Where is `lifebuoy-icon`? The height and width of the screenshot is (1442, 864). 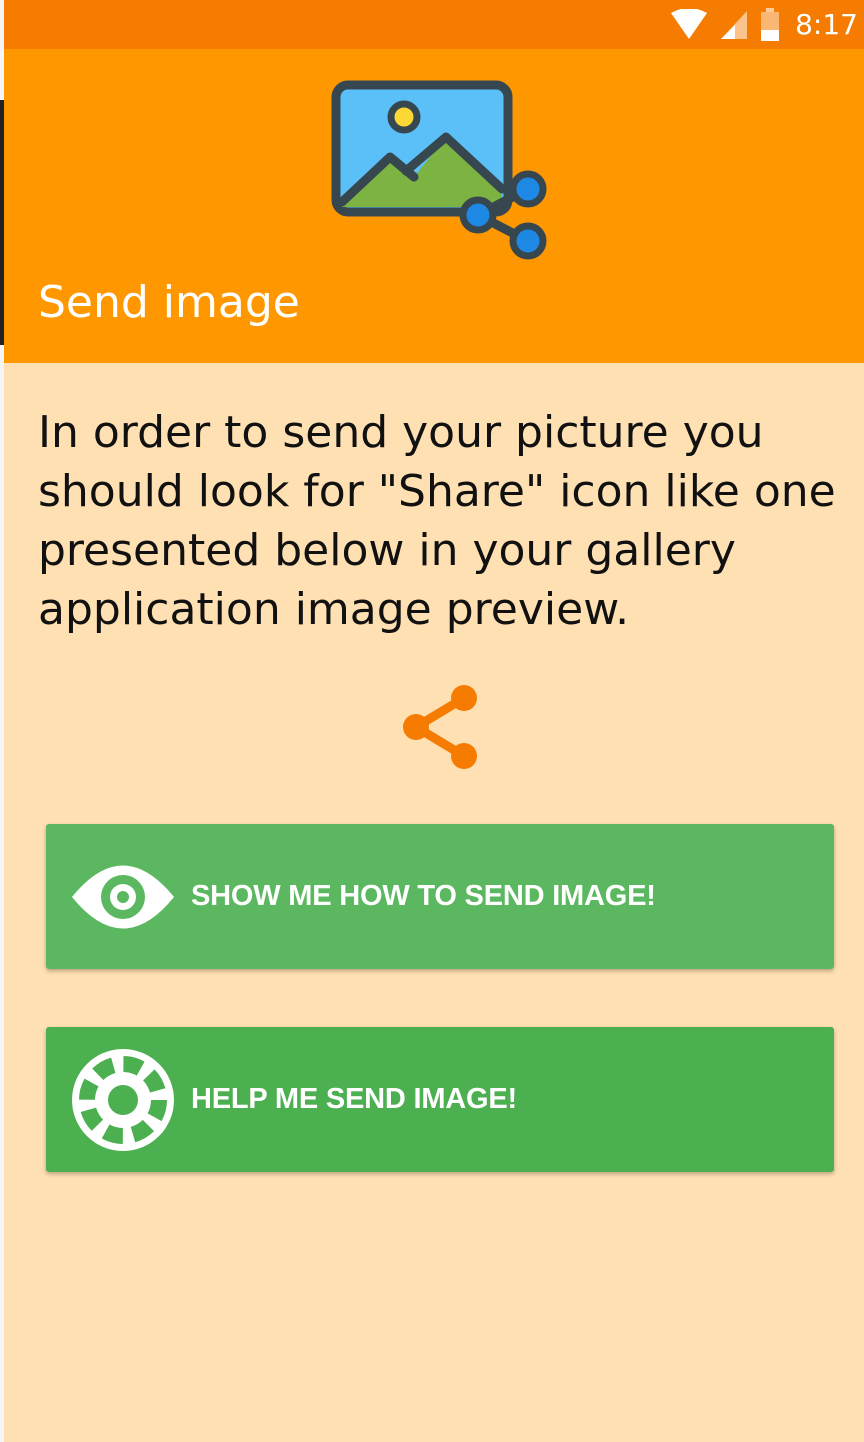
lifebuoy-icon is located at coordinates (123, 1100).